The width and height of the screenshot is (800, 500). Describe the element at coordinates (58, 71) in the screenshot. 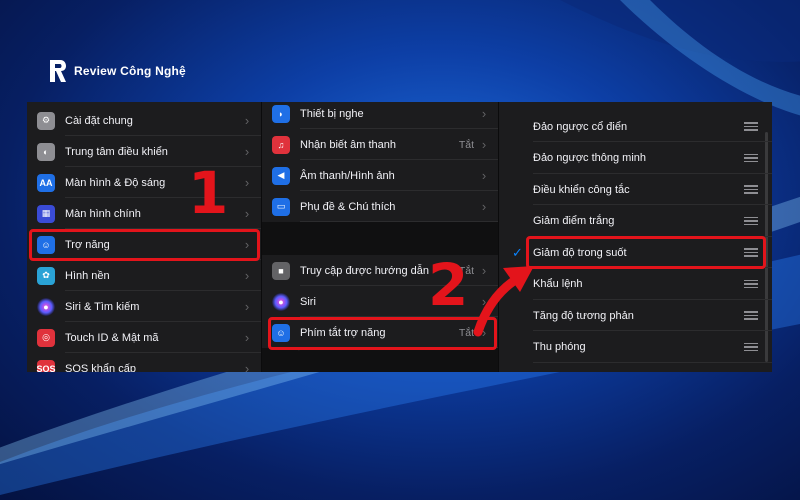

I see `r-logo-icon` at that location.